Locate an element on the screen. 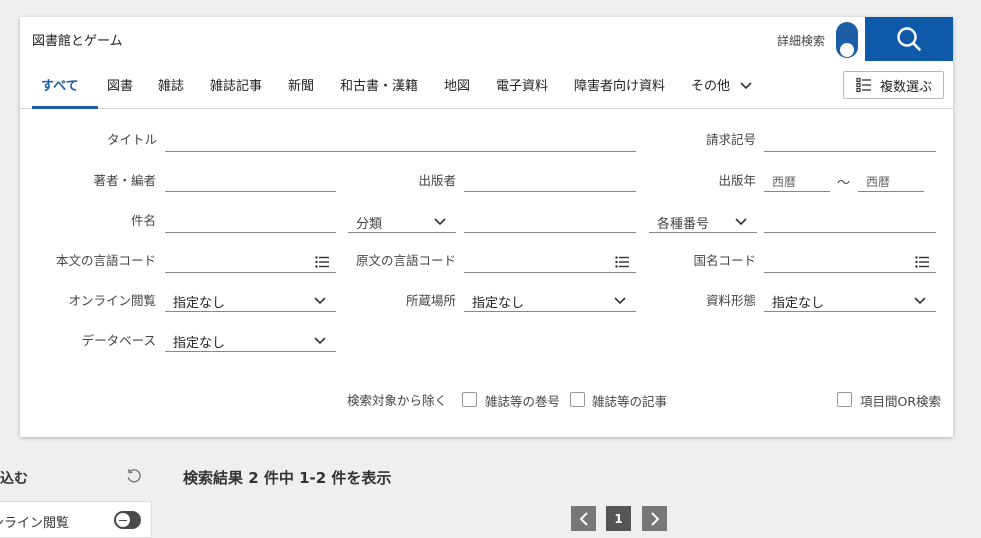  chevron-left-icon is located at coordinates (583, 518).